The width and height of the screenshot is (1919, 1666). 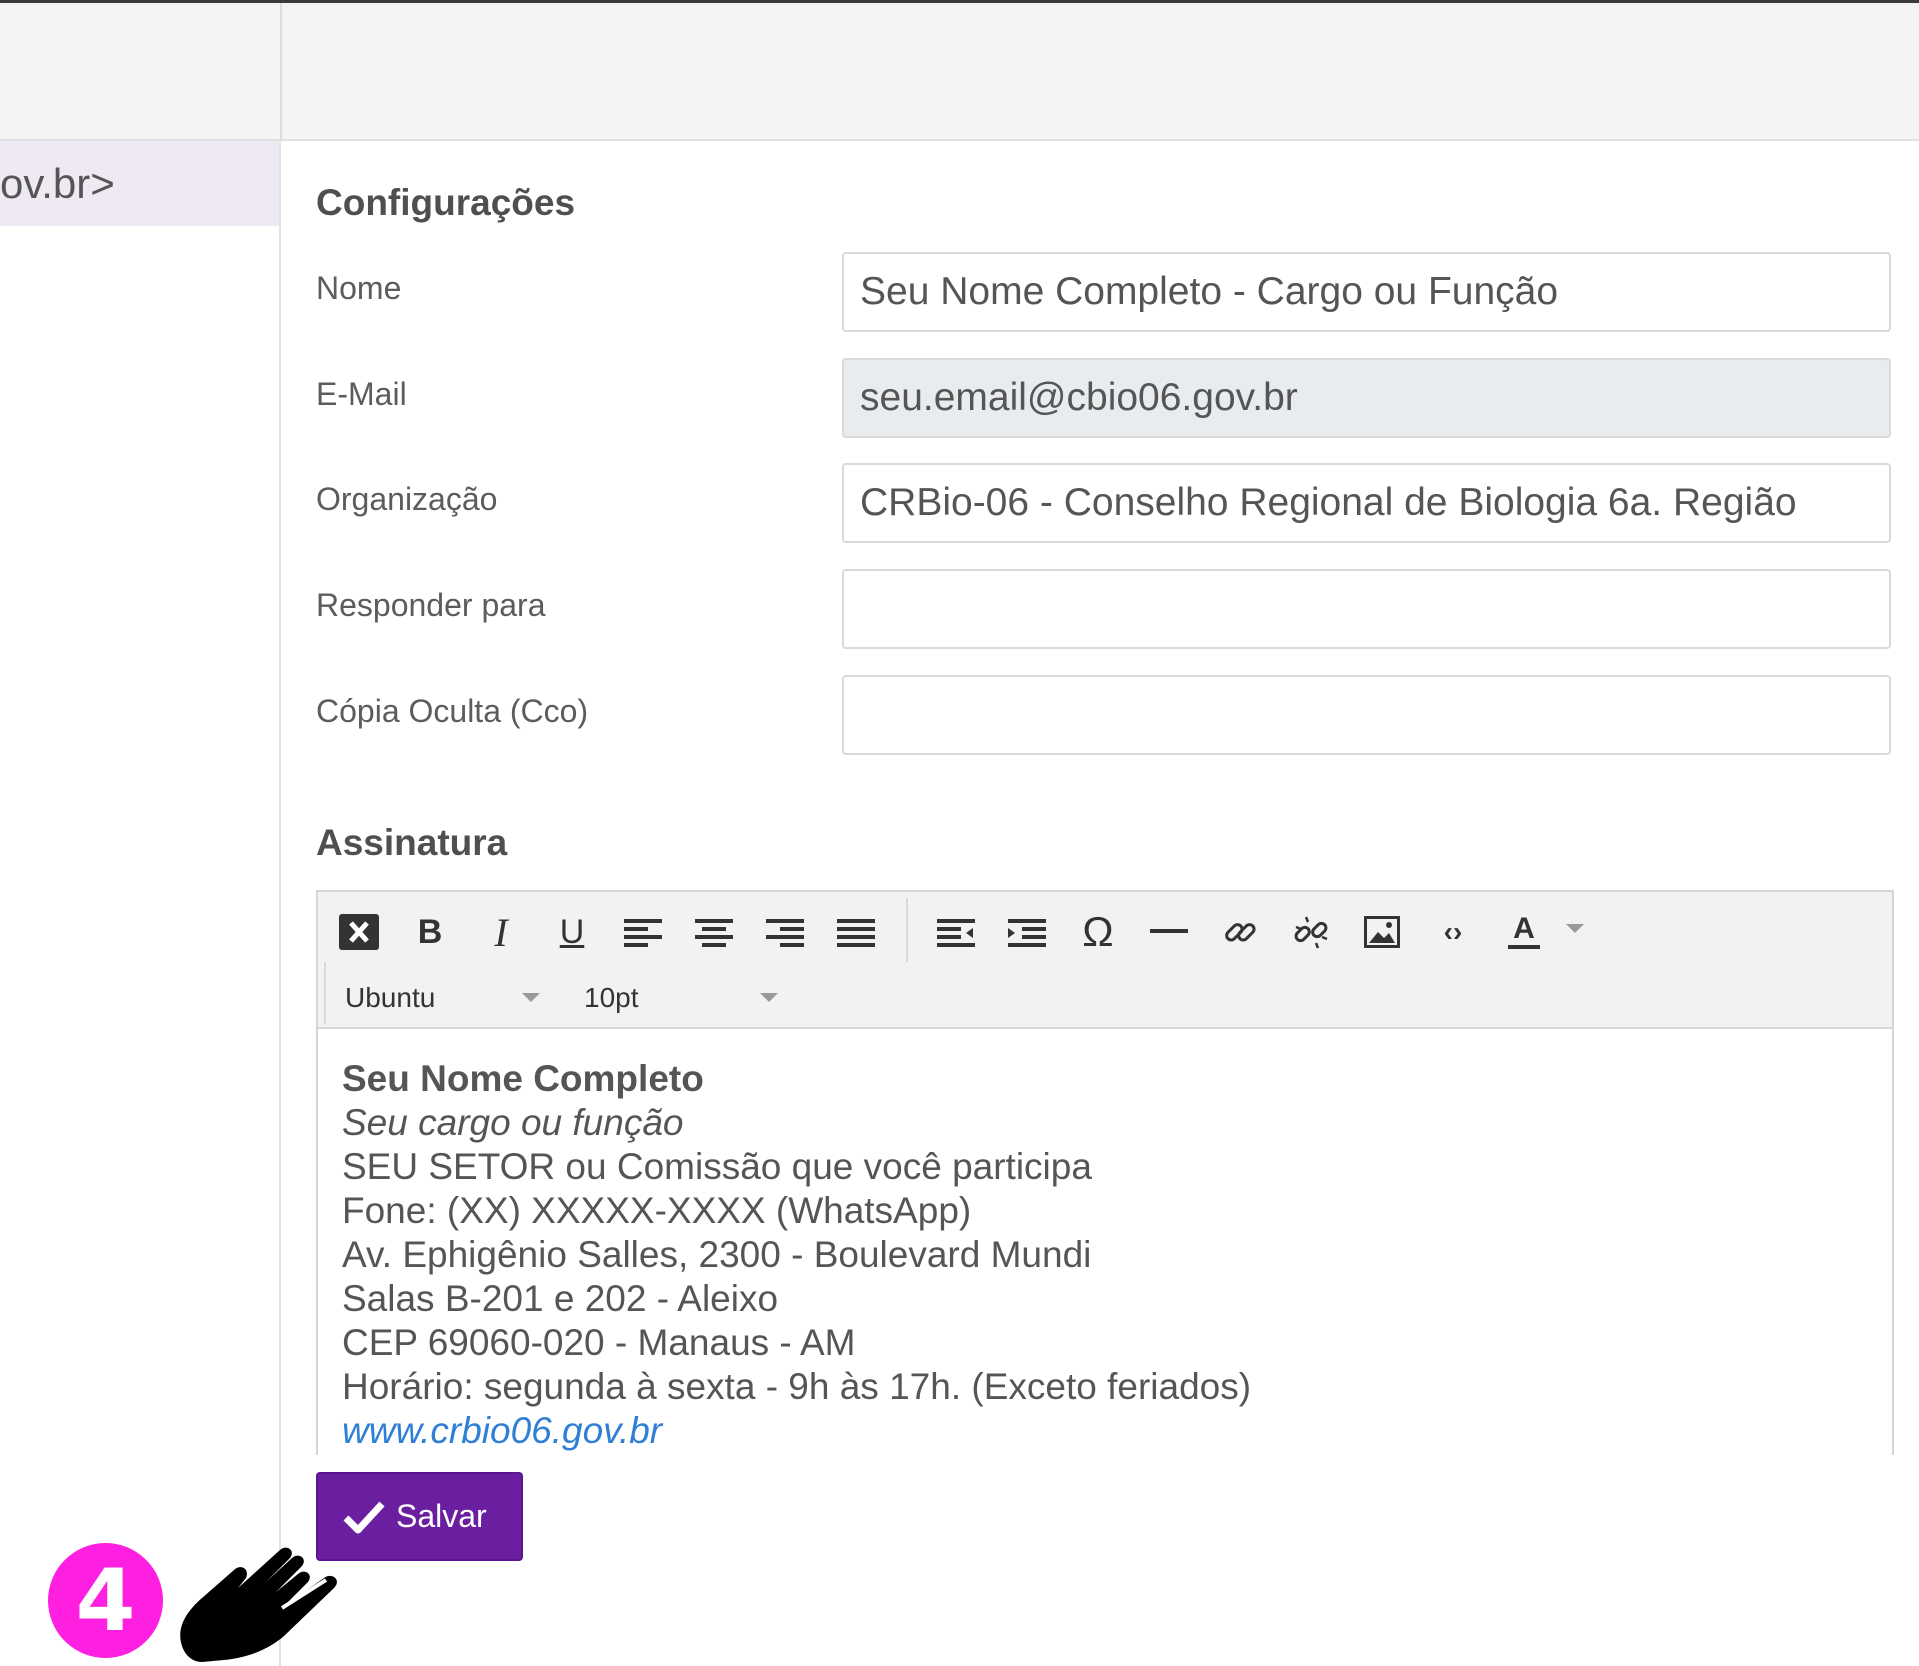 What do you see at coordinates (523, 1078) in the screenshot?
I see `signature-name: Seu Nome Completo` at bounding box center [523, 1078].